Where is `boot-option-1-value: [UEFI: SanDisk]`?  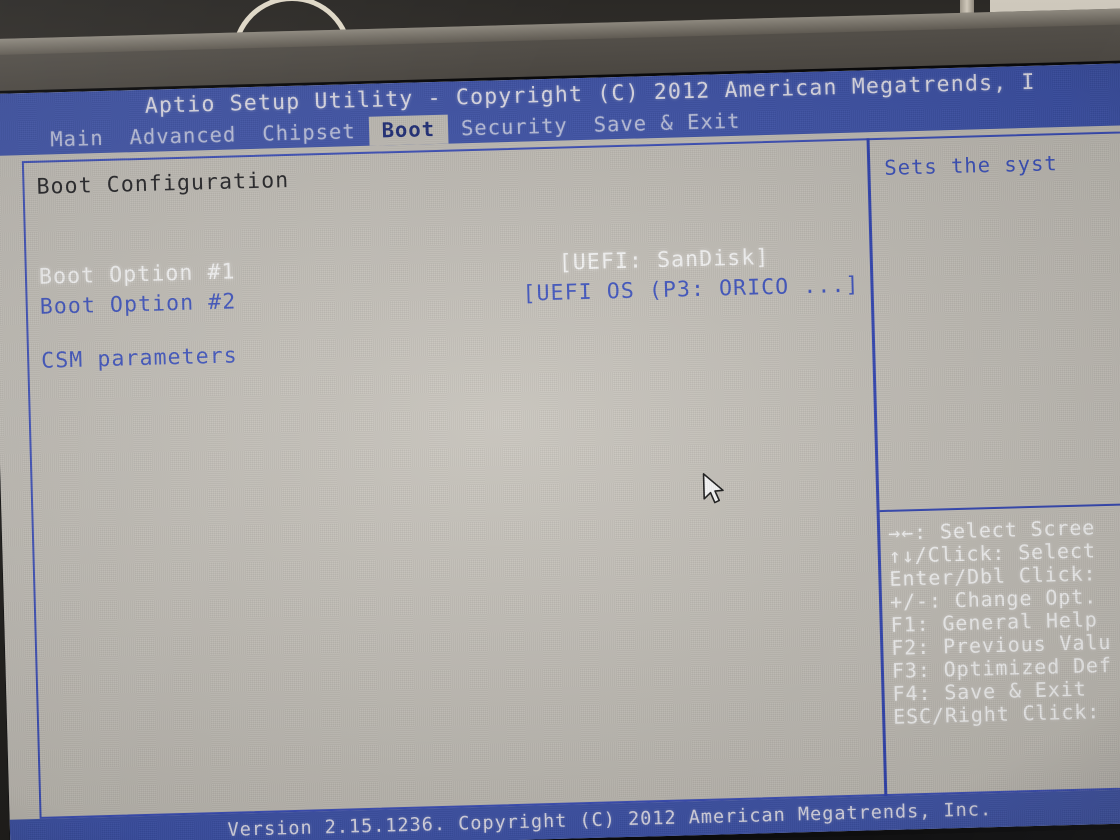
boot-option-1-value: [UEFI: SanDisk] is located at coordinates (663, 259).